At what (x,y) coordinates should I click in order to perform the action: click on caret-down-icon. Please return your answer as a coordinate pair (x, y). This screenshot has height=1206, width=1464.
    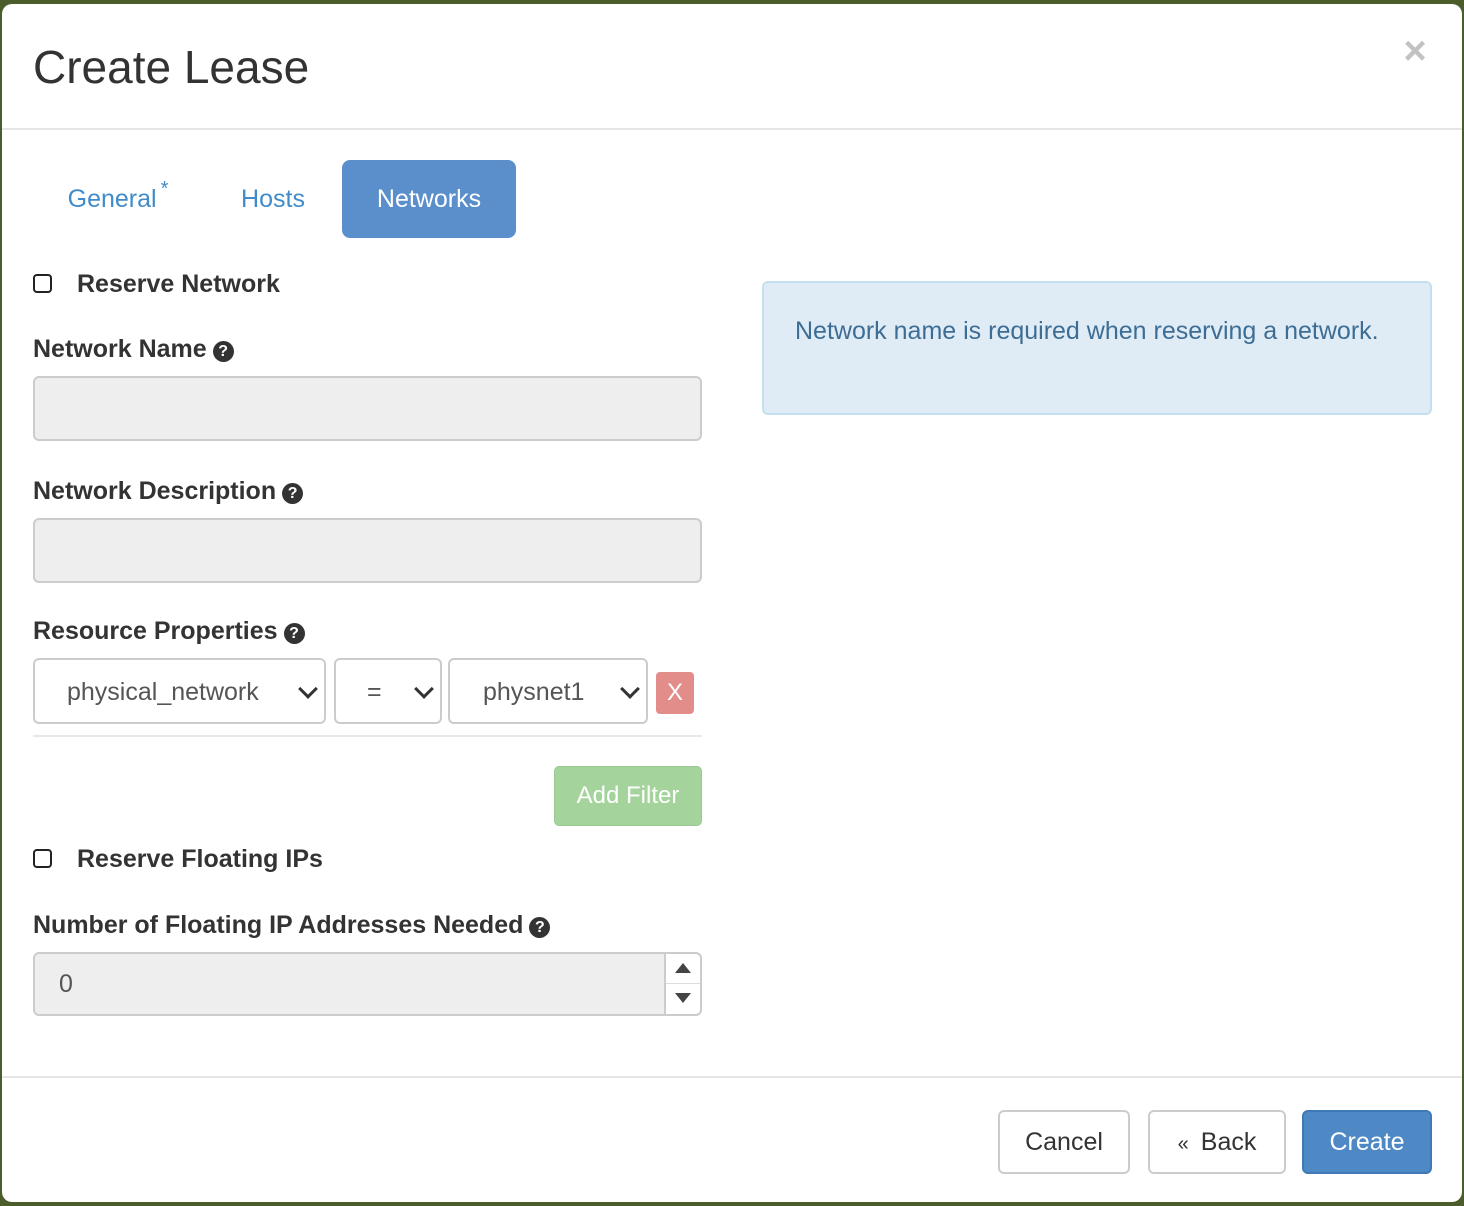
    Looking at the image, I should click on (683, 998).